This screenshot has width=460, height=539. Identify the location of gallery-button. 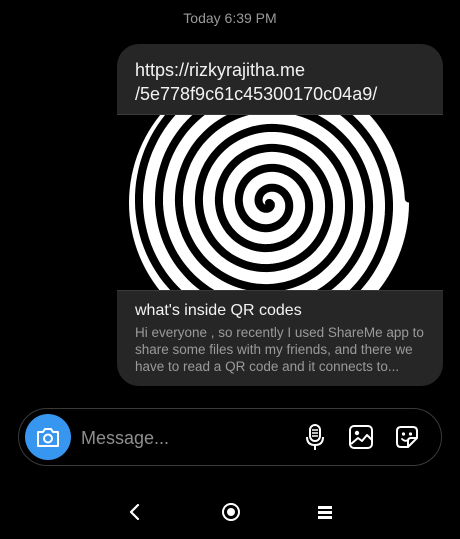
(361, 437).